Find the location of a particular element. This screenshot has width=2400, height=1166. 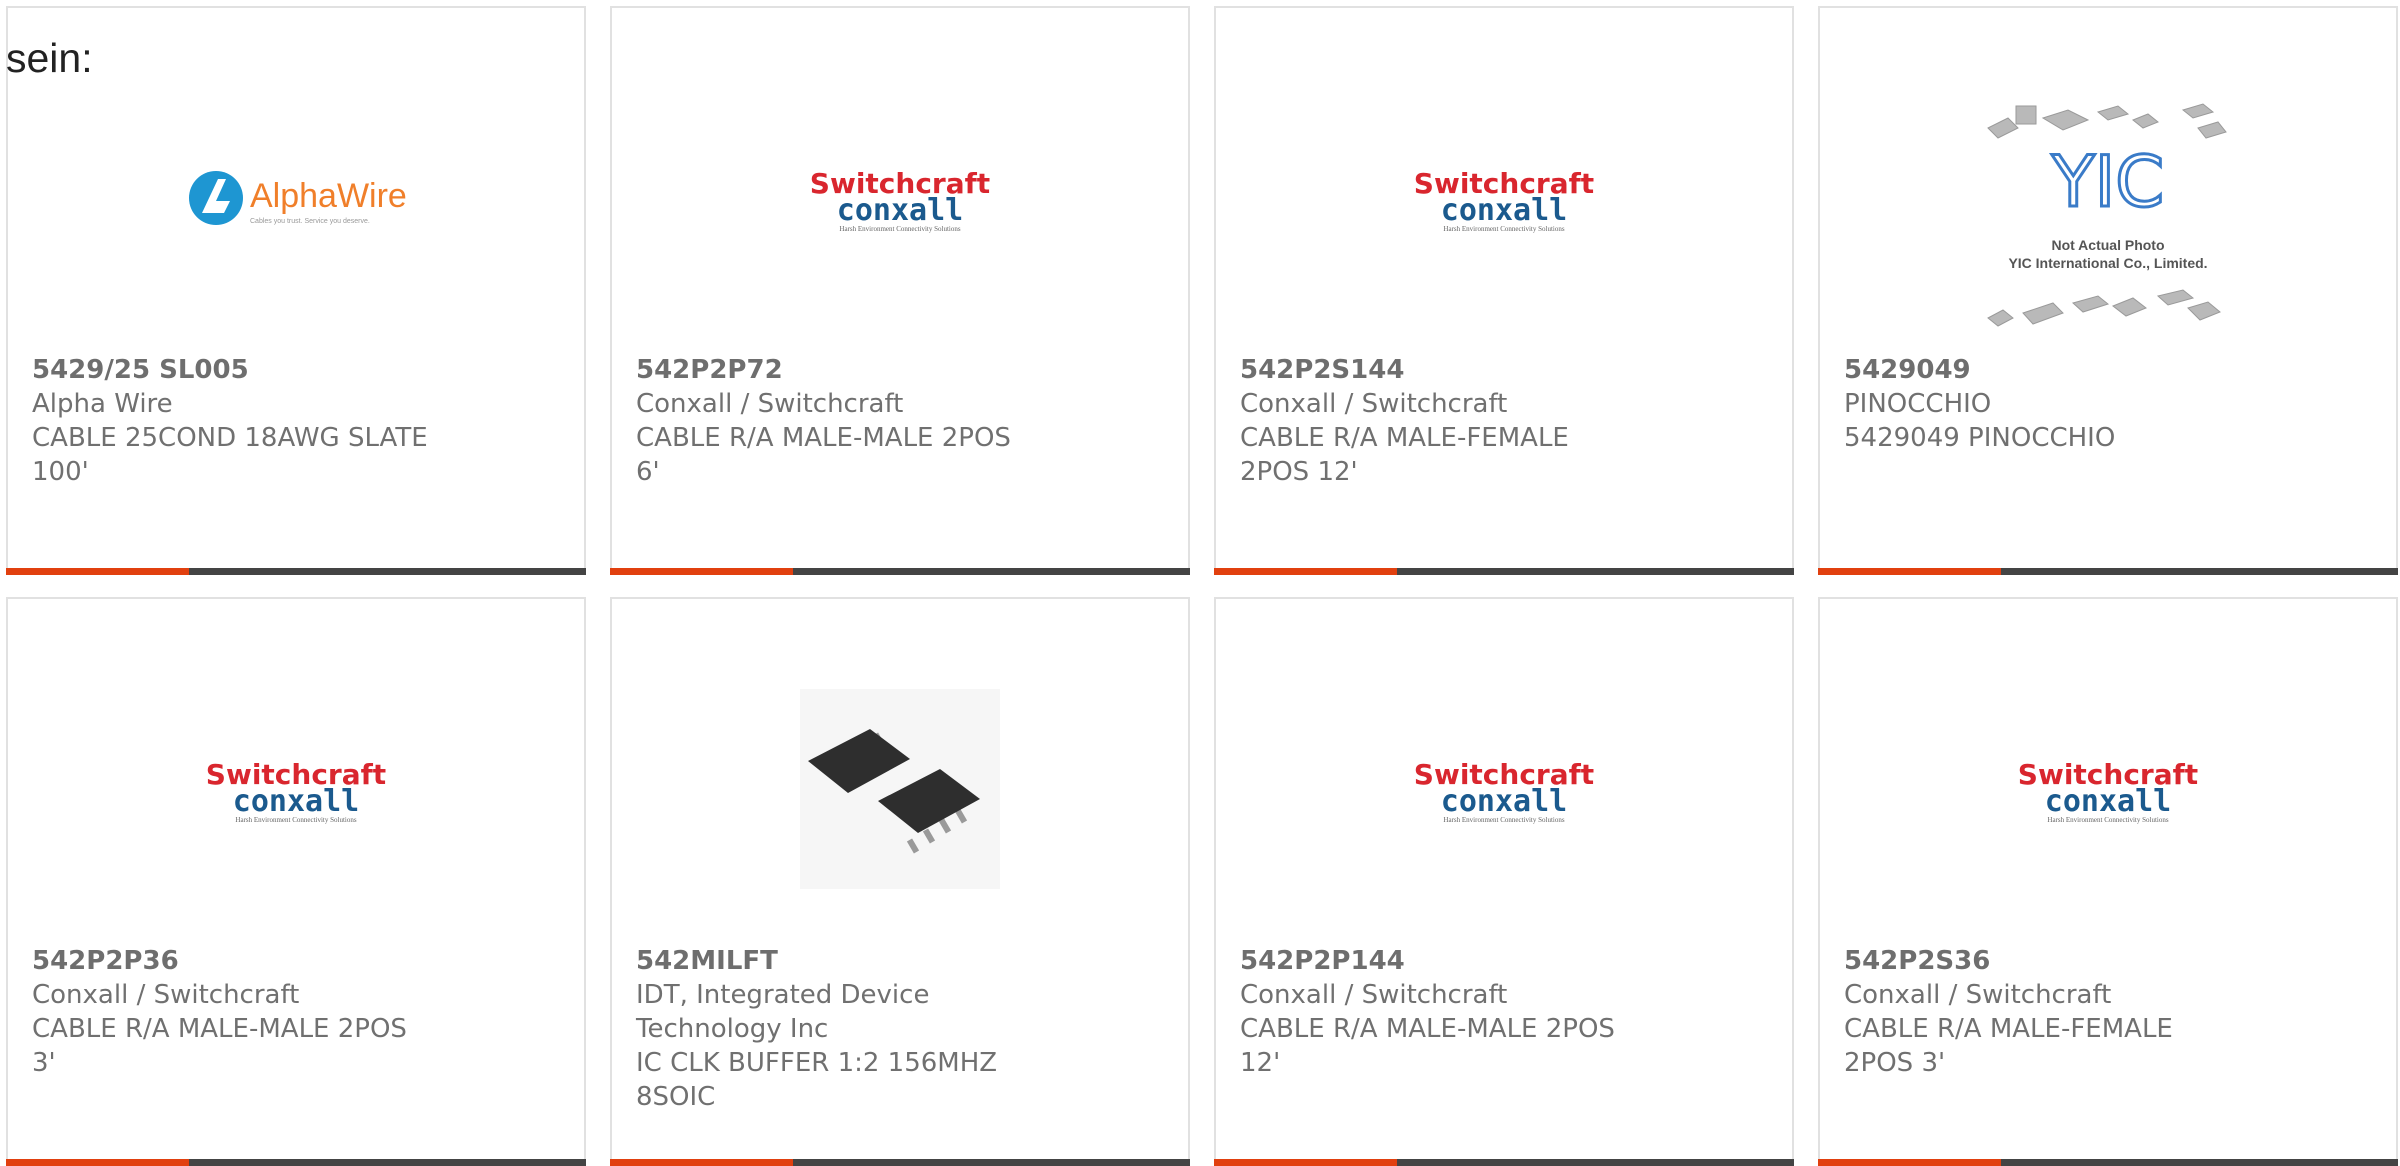

manufacturer: IDT, Integrated Device Technology Inc is located at coordinates (783, 1012).